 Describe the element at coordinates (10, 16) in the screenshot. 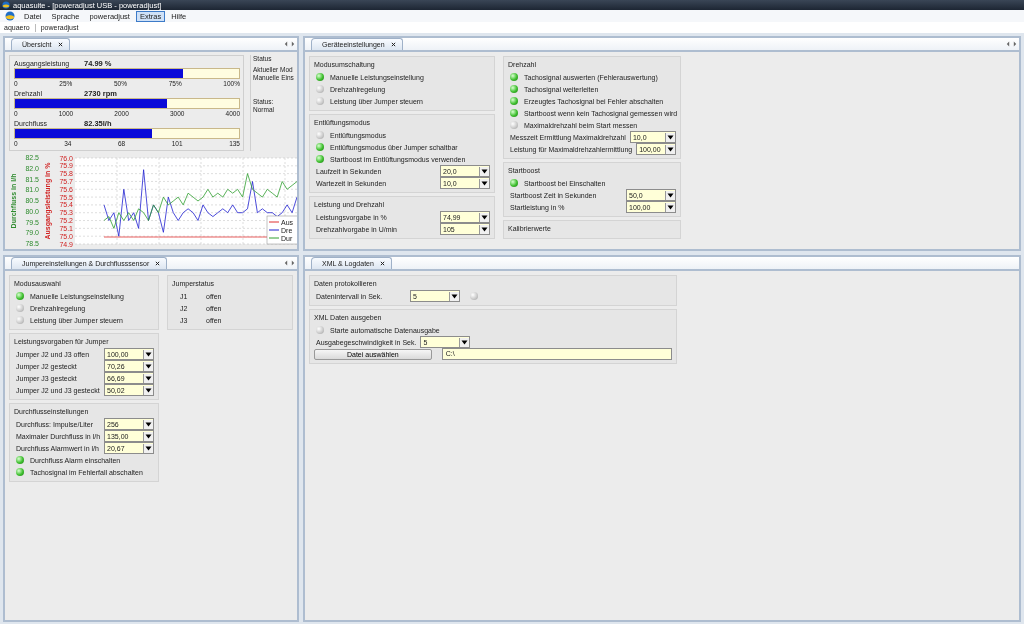

I see `app-menu-icon` at that location.